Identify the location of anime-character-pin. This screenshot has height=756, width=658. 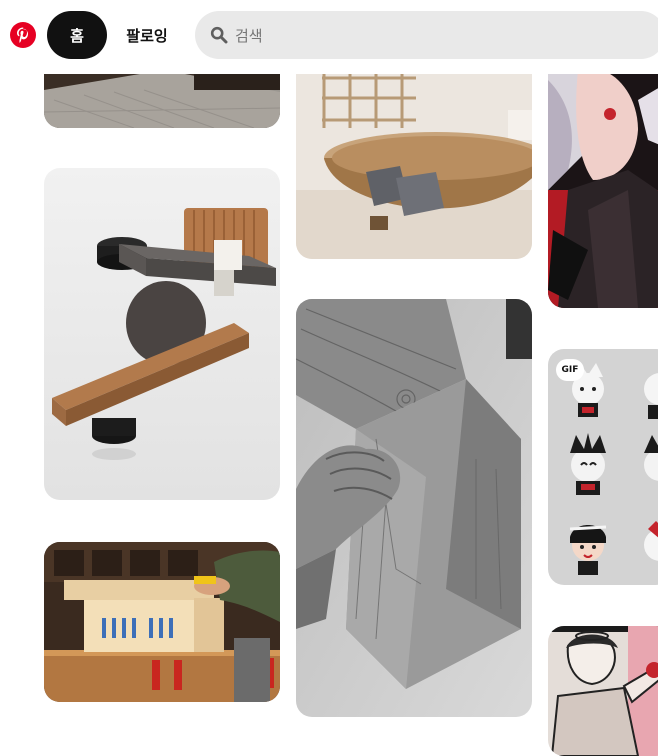
(603, 174).